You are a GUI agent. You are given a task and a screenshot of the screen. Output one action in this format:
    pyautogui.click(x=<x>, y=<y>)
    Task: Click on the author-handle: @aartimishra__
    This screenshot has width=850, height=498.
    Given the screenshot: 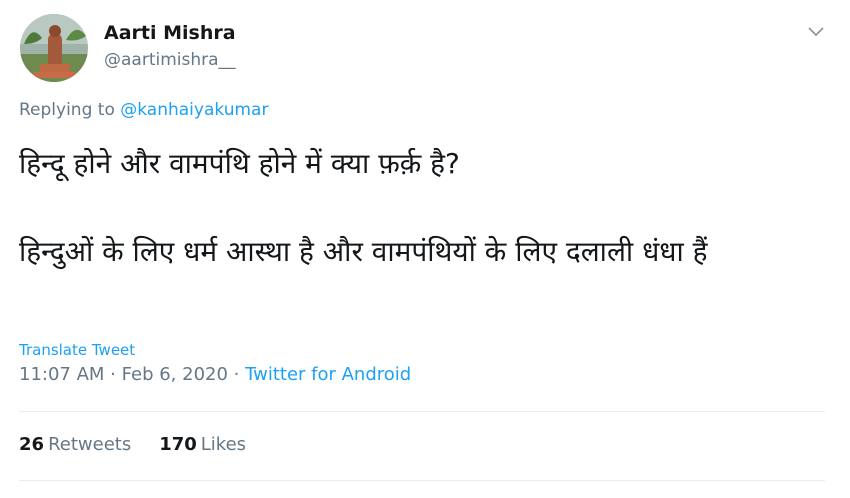 What is the action you would take?
    pyautogui.click(x=170, y=60)
    